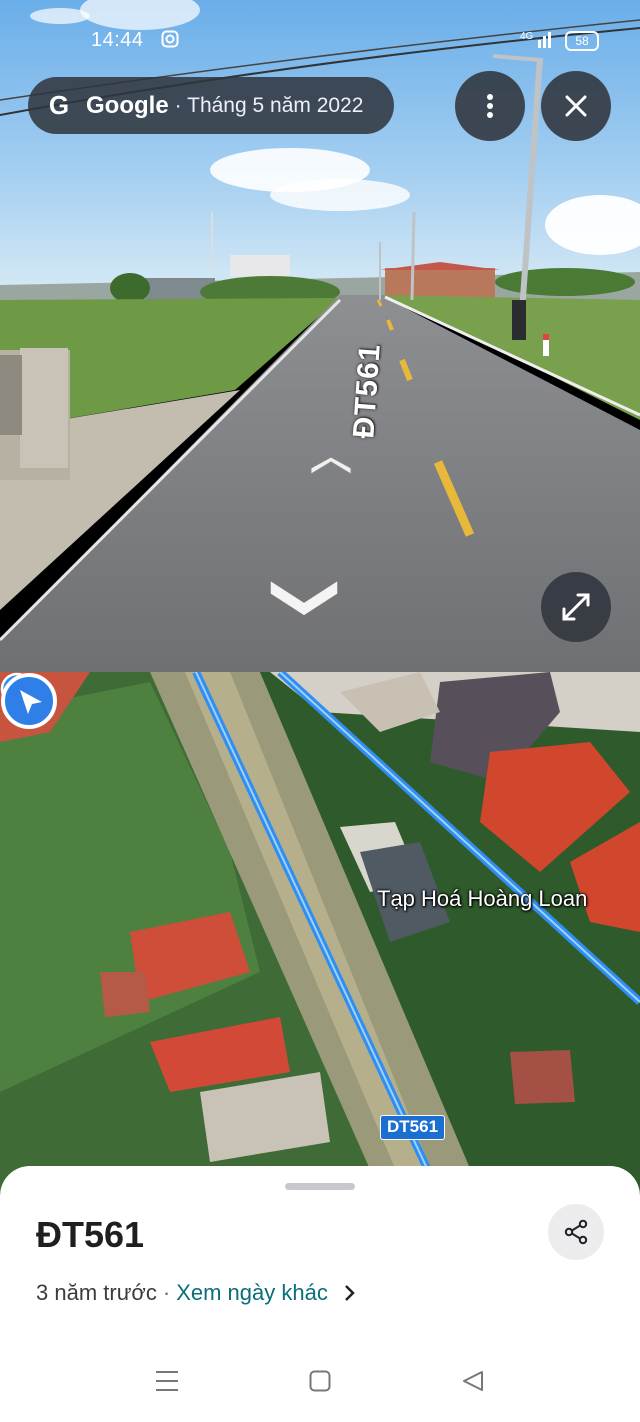 The width and height of the screenshot is (640, 1422). I want to click on share-button, so click(576, 1232).